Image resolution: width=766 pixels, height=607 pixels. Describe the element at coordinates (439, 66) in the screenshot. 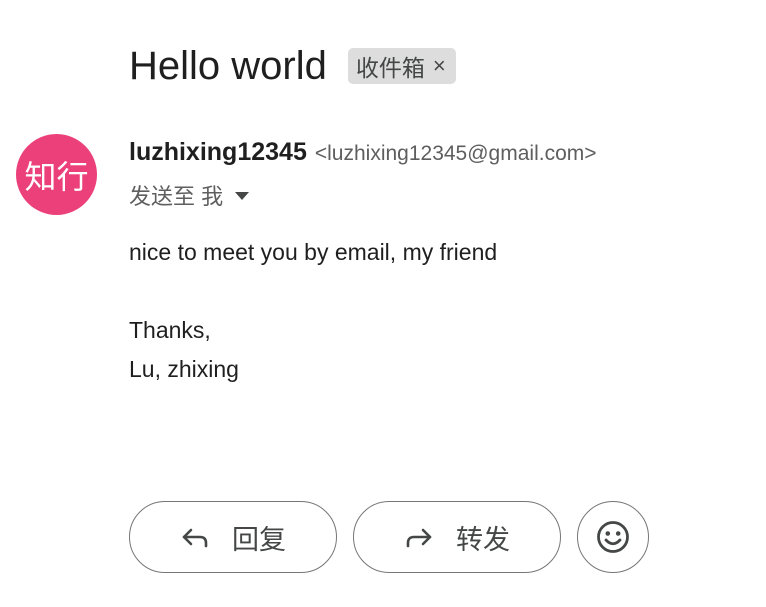

I see `label-remove-icon: ×` at that location.